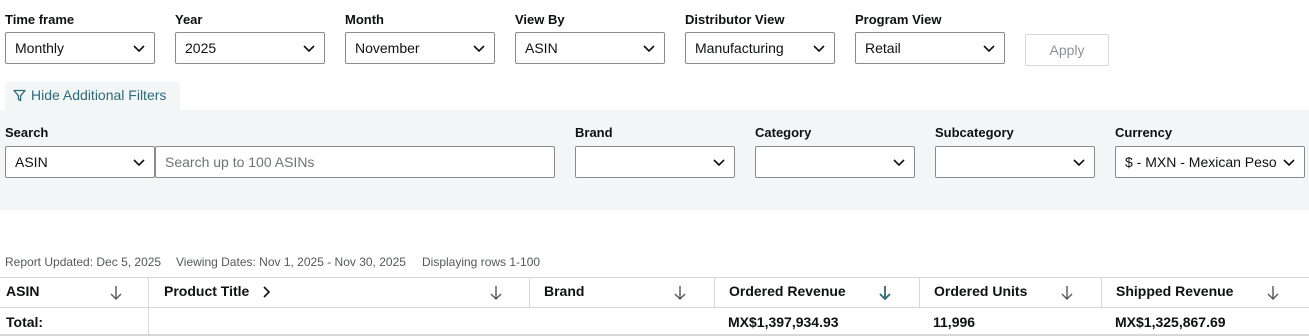 The width and height of the screenshot is (1309, 336). I want to click on select-value: Monthly, so click(40, 48).